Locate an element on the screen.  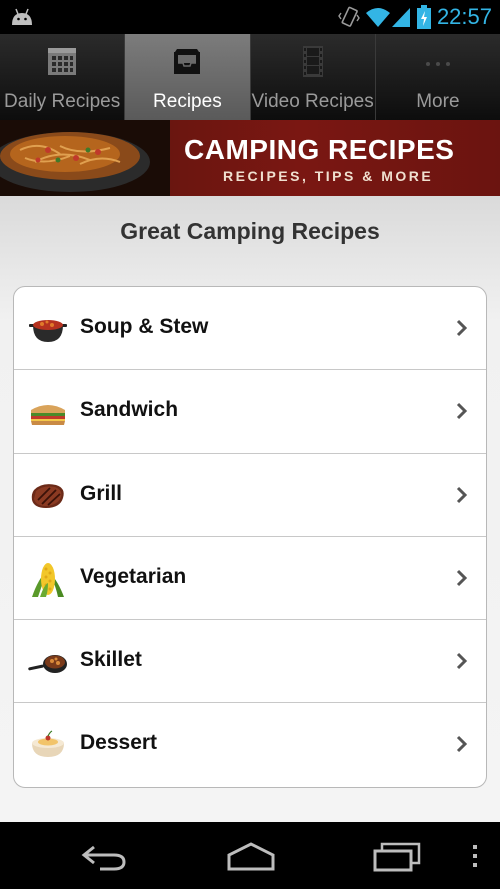
calendar-icon is located at coordinates (62, 61).